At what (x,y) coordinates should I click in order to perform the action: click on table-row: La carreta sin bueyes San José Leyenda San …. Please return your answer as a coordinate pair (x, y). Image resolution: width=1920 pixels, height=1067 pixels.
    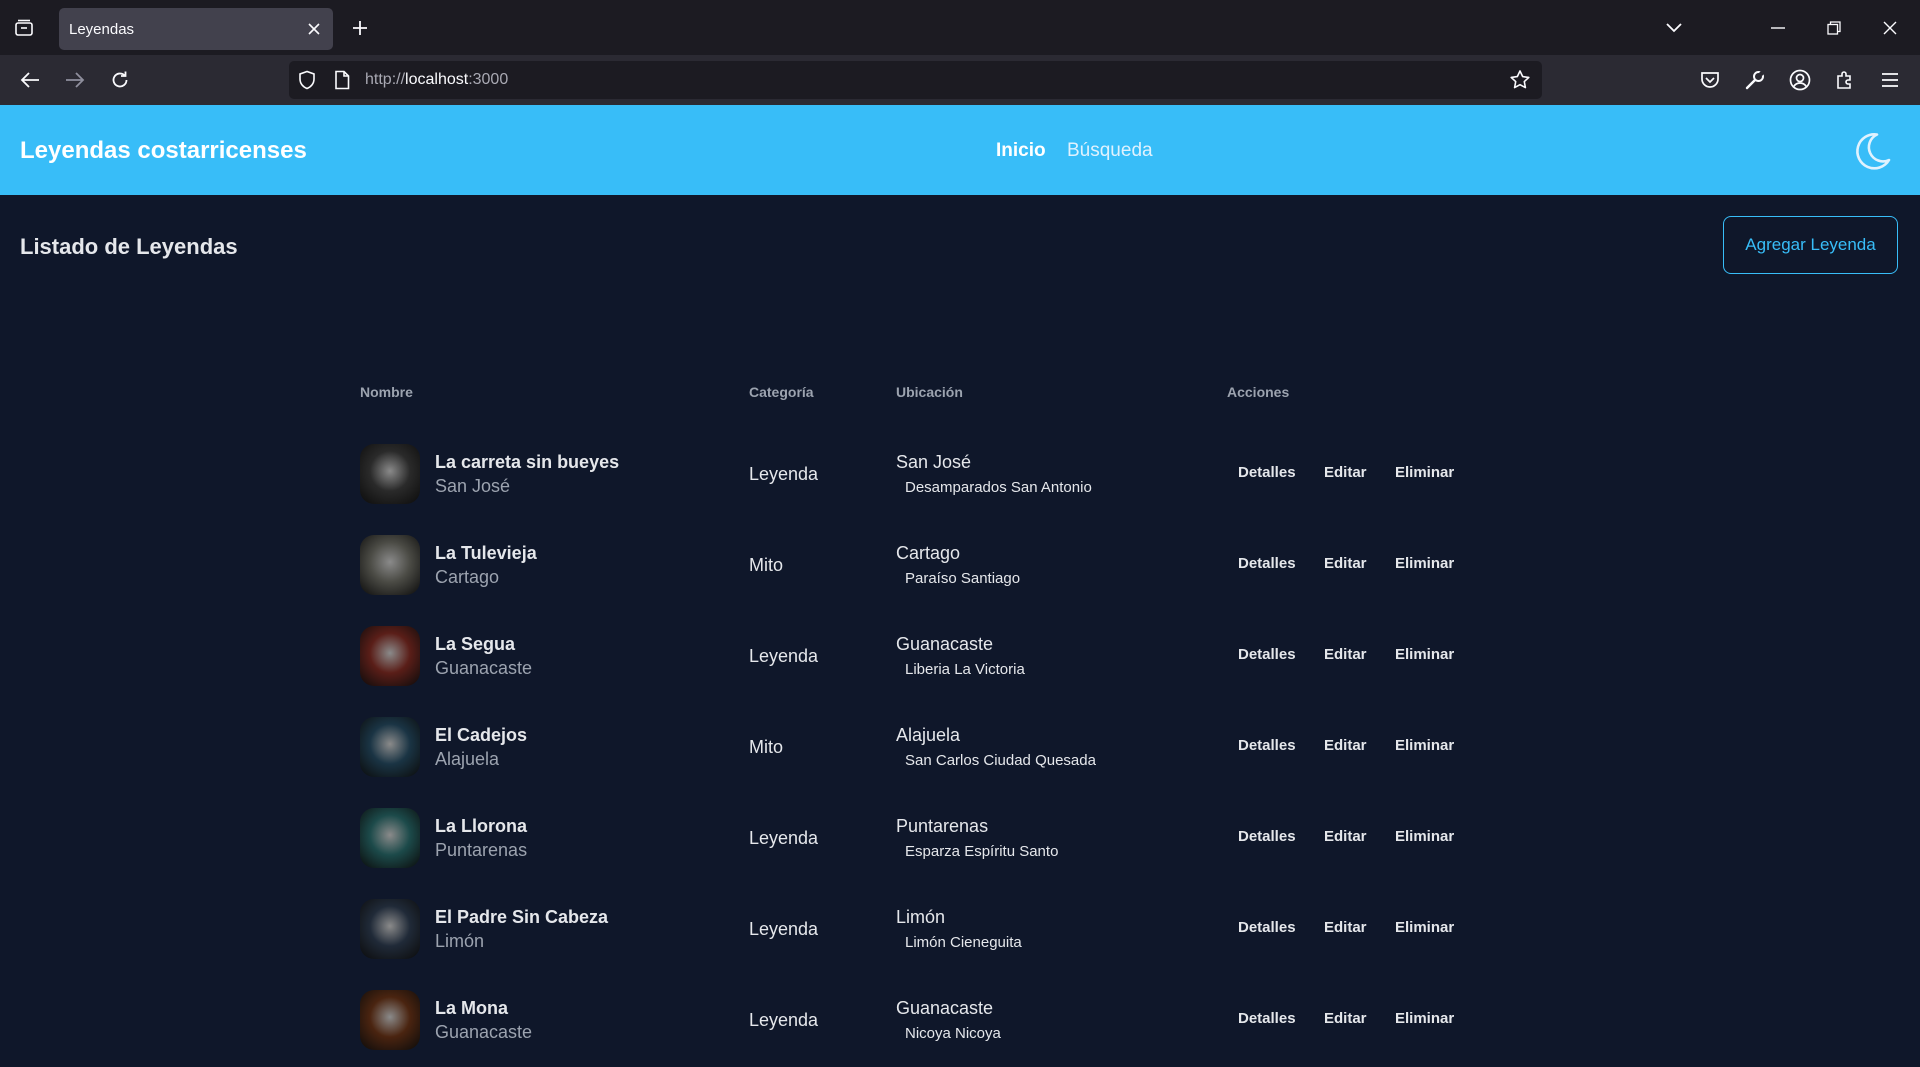
    Looking at the image, I should click on (910, 475).